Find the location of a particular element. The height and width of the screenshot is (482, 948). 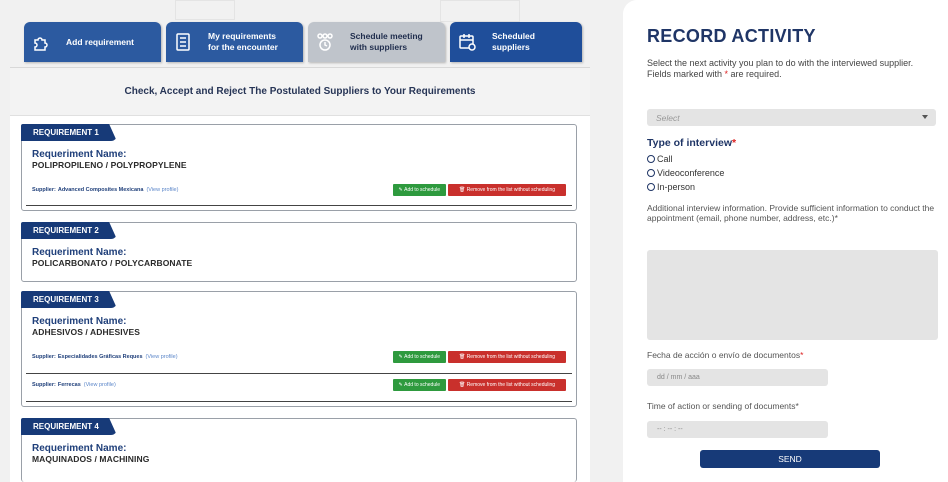

tab-scheduled-suppliers: Scheduled suppliers is located at coordinates (516, 42).